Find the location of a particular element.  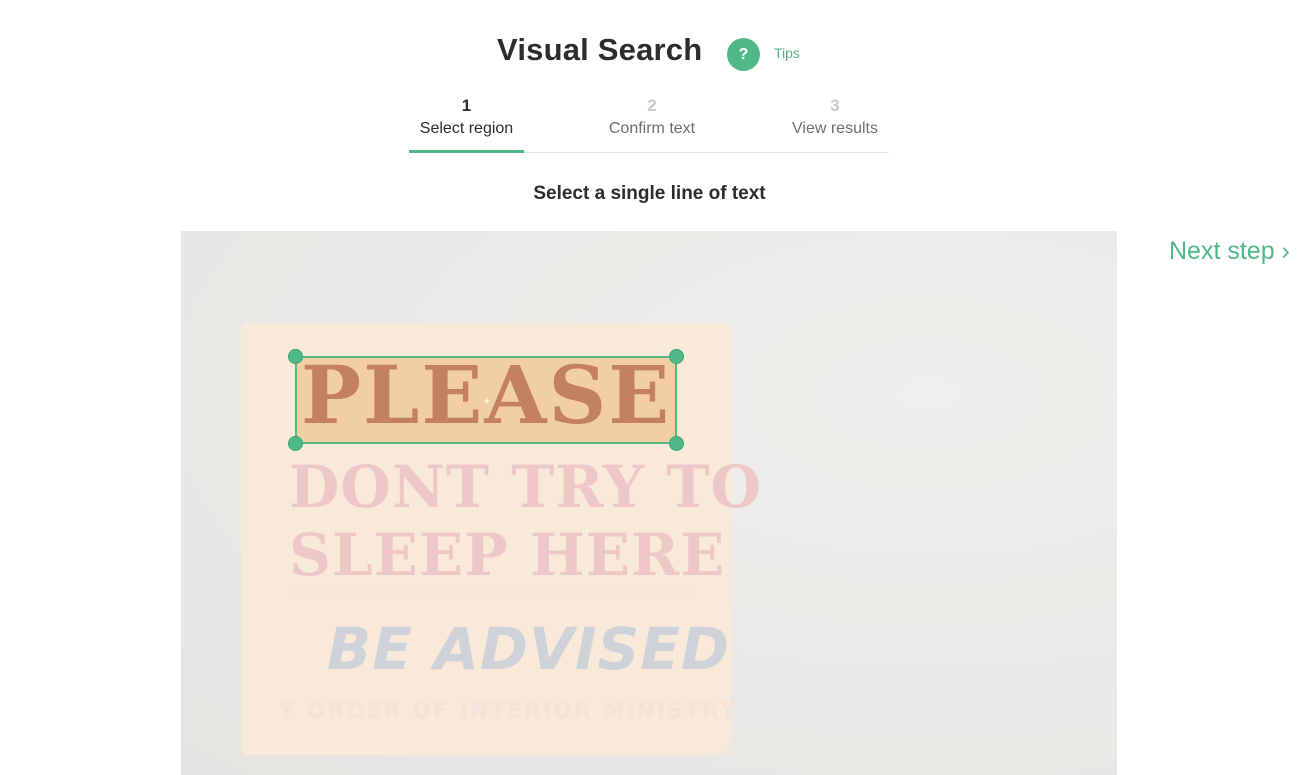

resize-handle-top-left is located at coordinates (295, 356).